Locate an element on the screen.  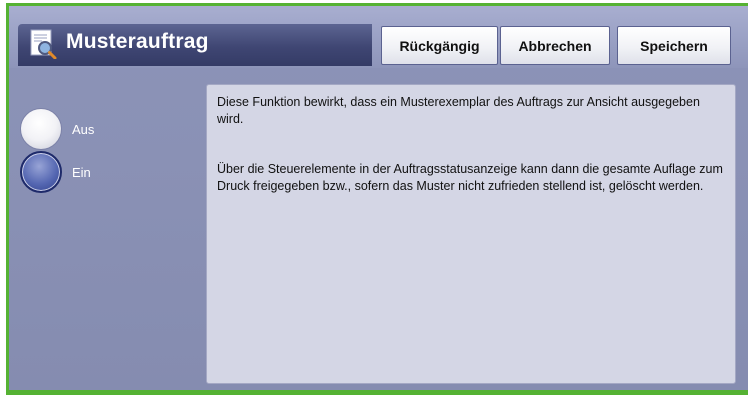
option-label: Aus is located at coordinates (83, 129).